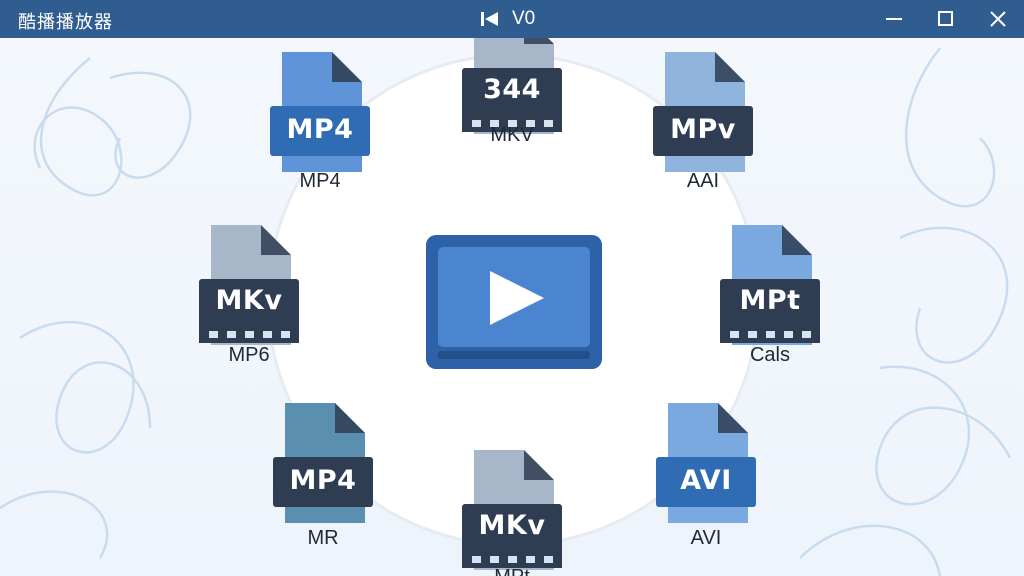  I want to click on file-caption: AVI, so click(706, 538).